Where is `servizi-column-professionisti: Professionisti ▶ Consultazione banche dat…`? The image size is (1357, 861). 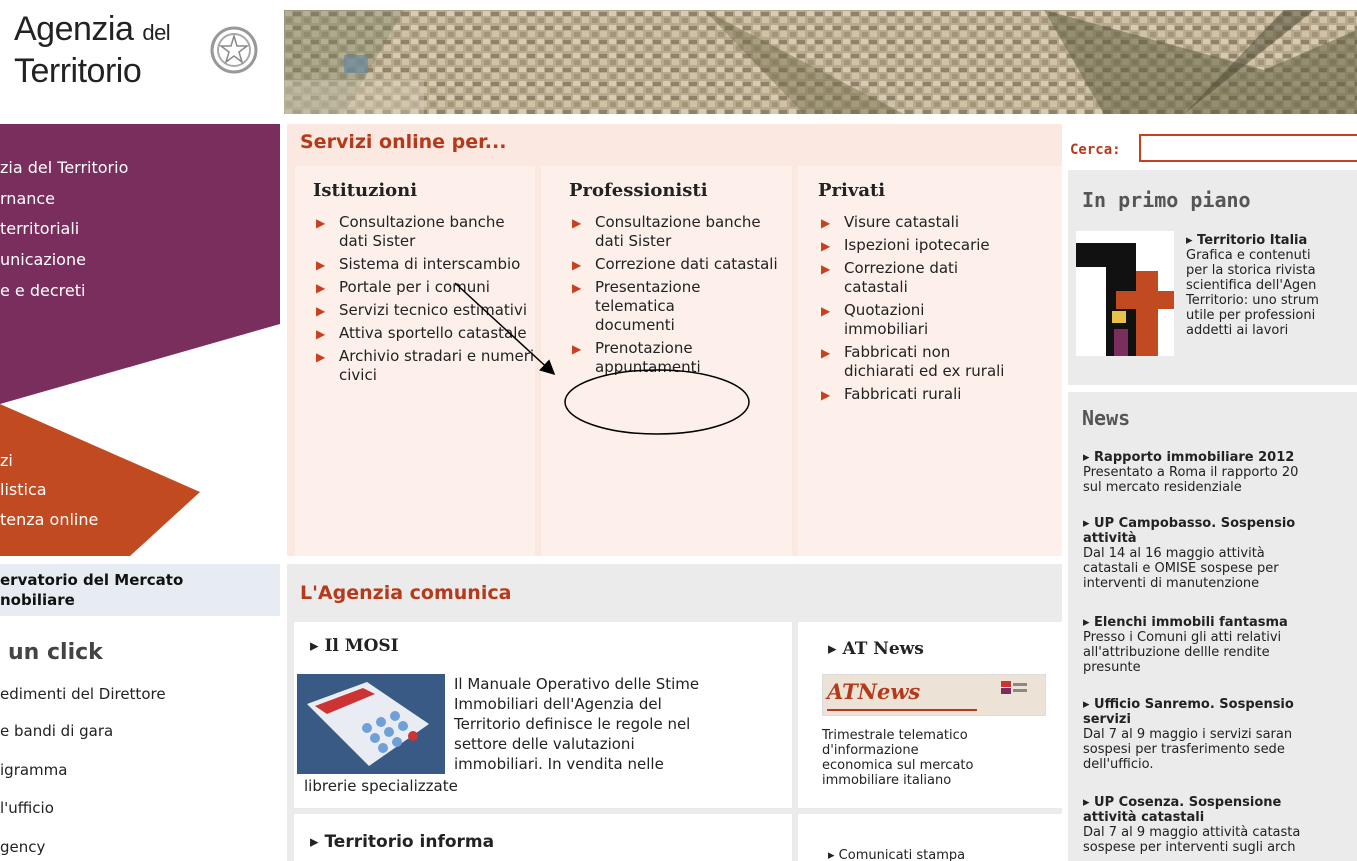
servizi-column-professionisti: Professionisti ▶ Consultazione banche dat… is located at coordinates (666, 361).